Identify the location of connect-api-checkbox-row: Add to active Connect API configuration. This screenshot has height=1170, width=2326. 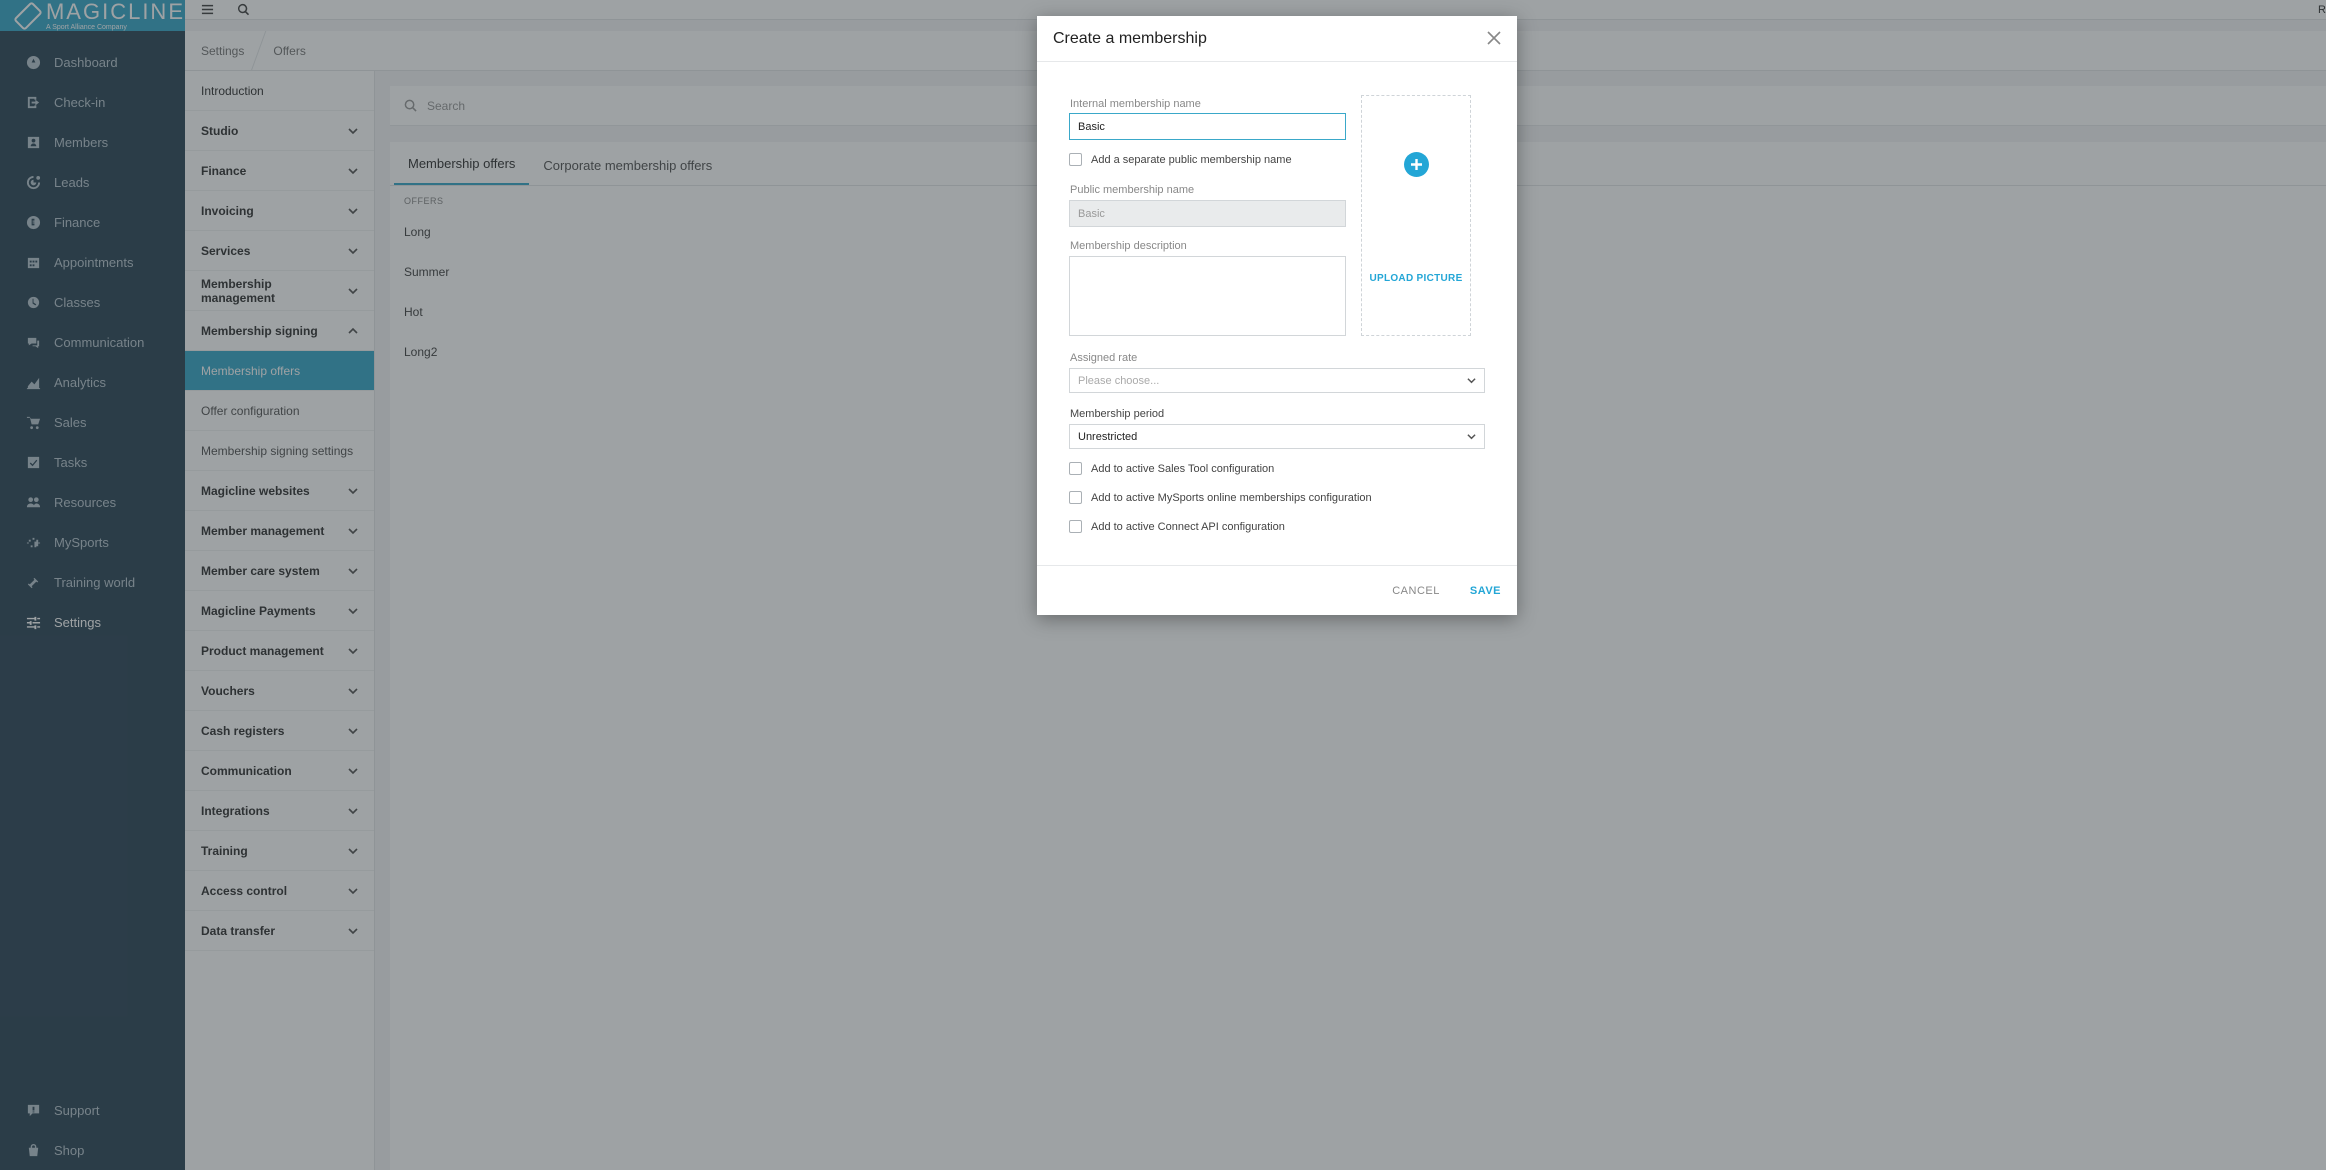
(1177, 526).